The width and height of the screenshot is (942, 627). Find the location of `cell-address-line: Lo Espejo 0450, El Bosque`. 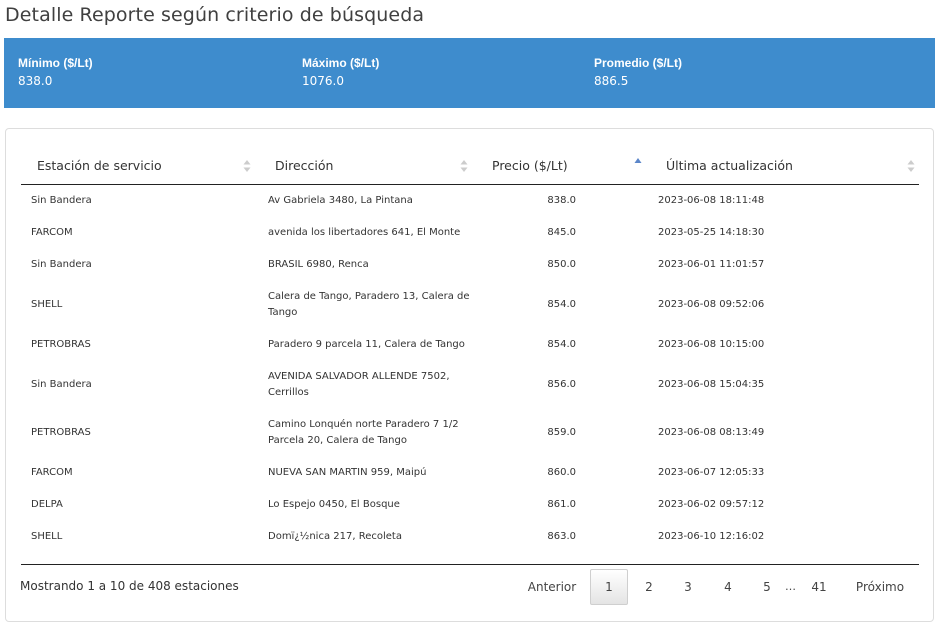

cell-address-line: Lo Espejo 0450, El Bosque is located at coordinates (334, 504).